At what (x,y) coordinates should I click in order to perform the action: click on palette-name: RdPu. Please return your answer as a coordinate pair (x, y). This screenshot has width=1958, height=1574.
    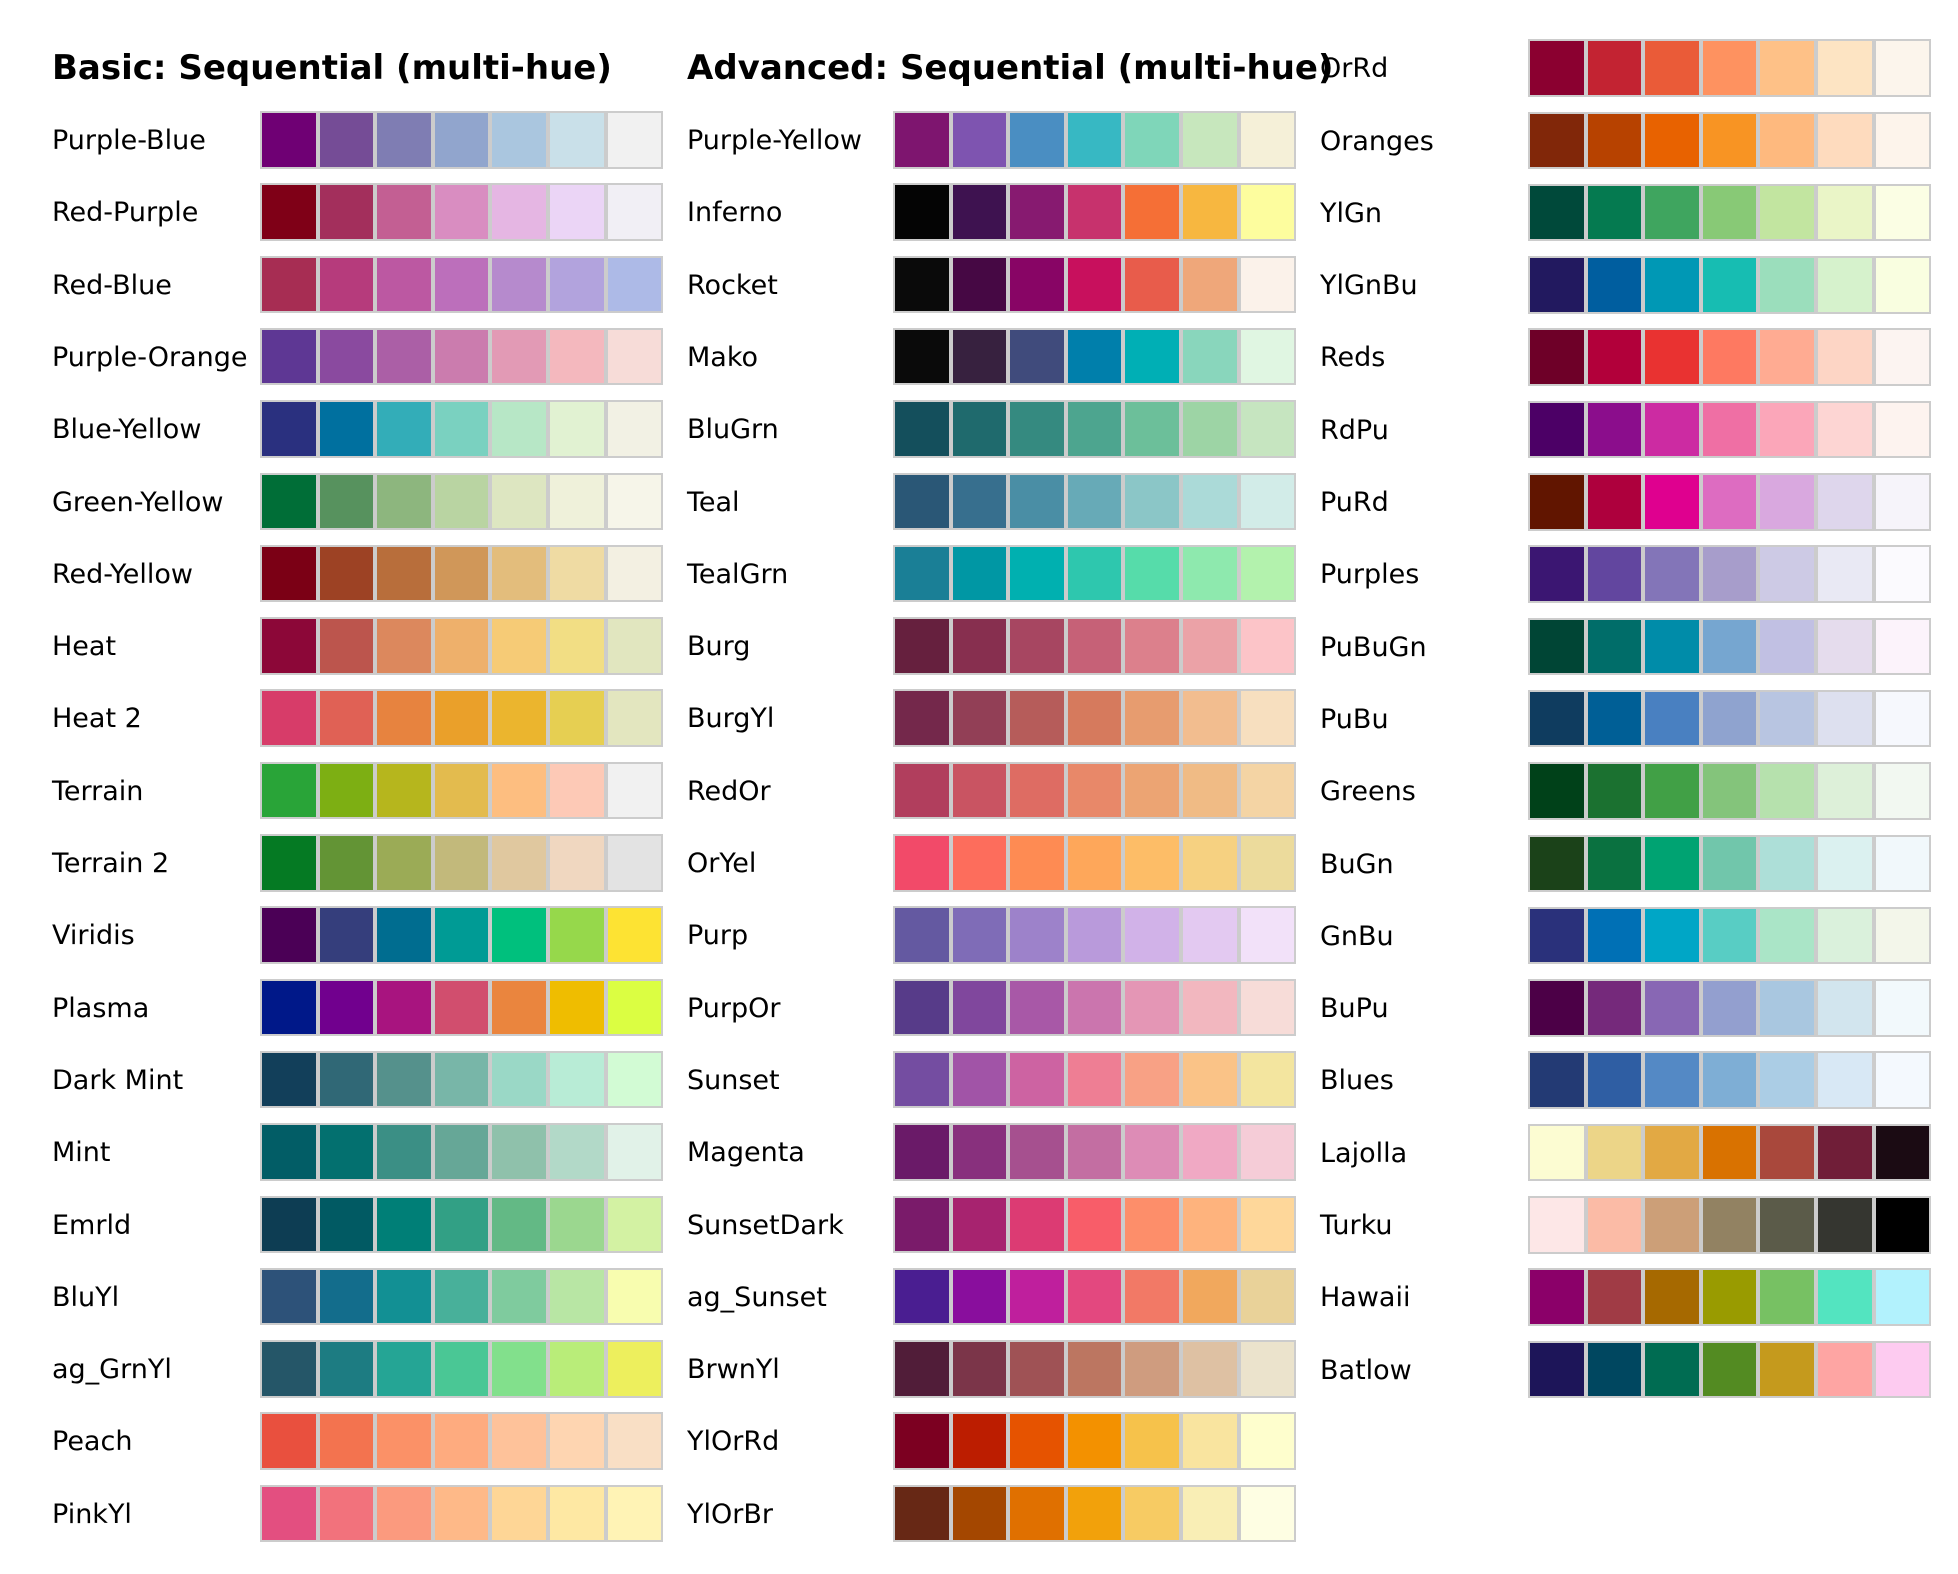
    Looking at the image, I should click on (1354, 430).